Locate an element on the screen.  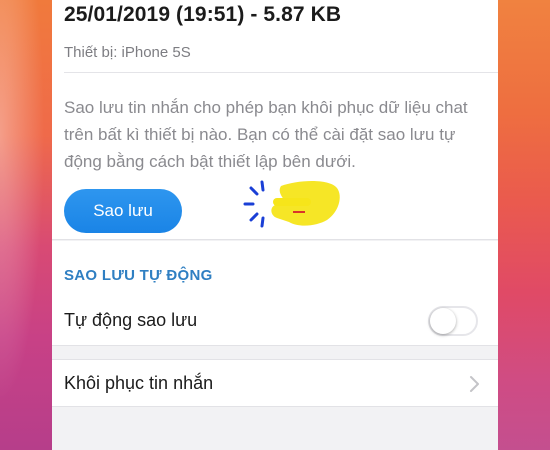
chevron-right-icon is located at coordinates (474, 384).